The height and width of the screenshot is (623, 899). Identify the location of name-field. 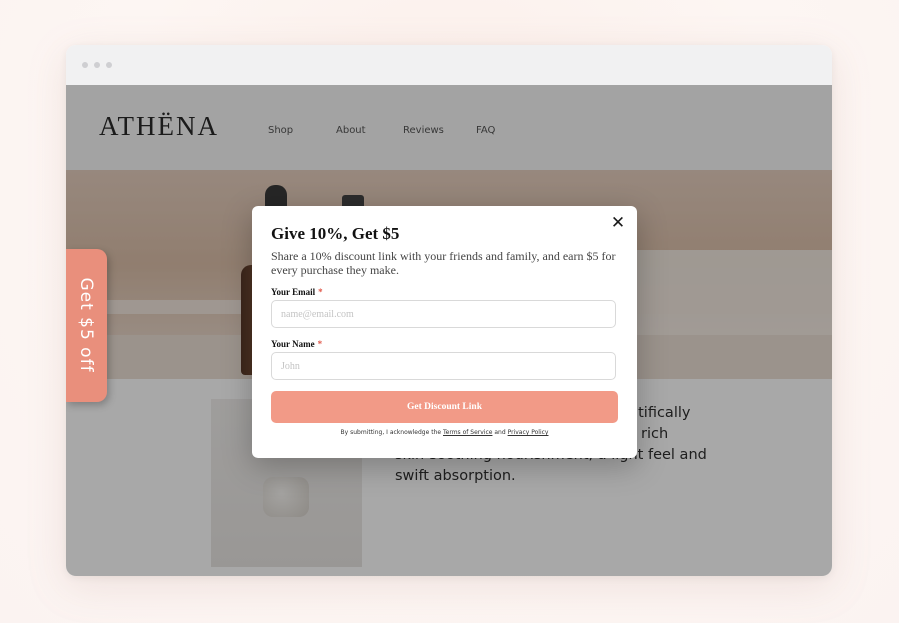
(443, 366).